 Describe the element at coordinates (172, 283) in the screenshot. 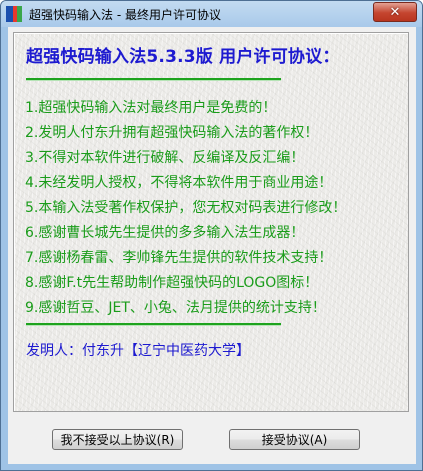

I see `license-term: 8.感谢F.t先生帮助制作超强快码的LOGO图标！` at that location.